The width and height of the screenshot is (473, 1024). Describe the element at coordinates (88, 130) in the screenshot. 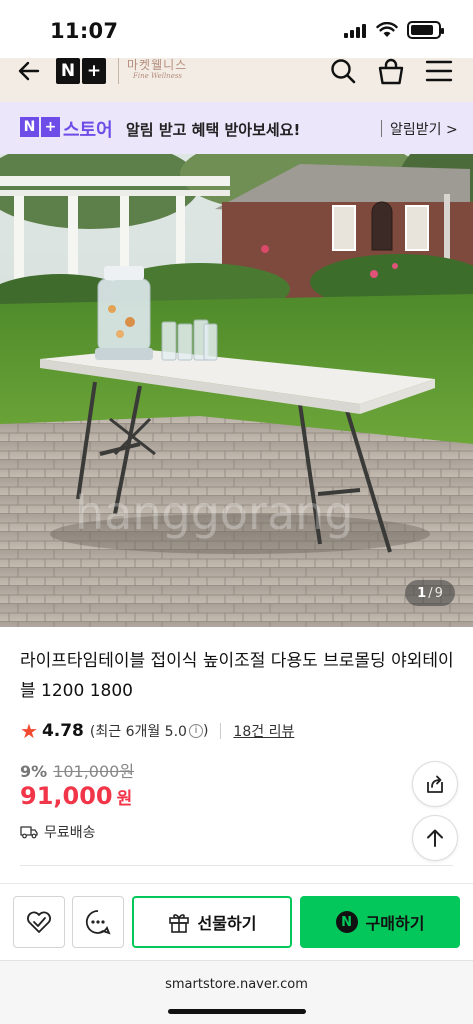

I see `banner-store-label: 스토어` at that location.